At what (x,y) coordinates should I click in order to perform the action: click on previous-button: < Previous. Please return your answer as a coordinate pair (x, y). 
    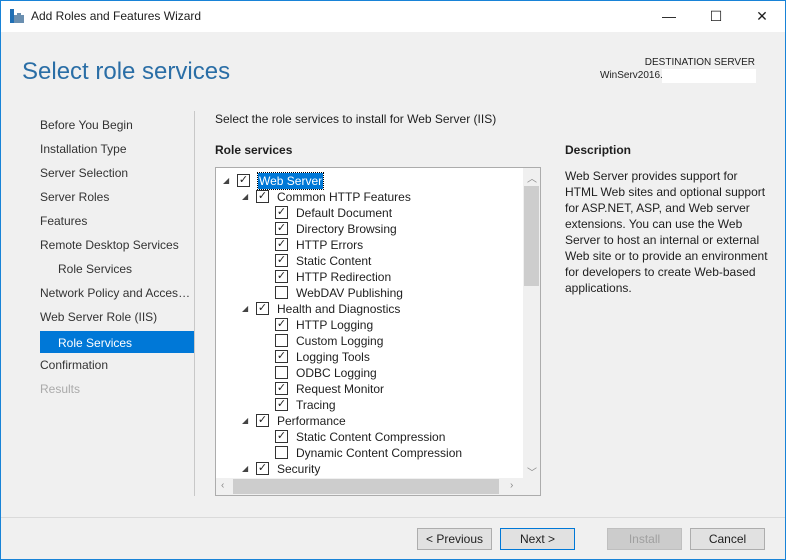
    Looking at the image, I should click on (454, 539).